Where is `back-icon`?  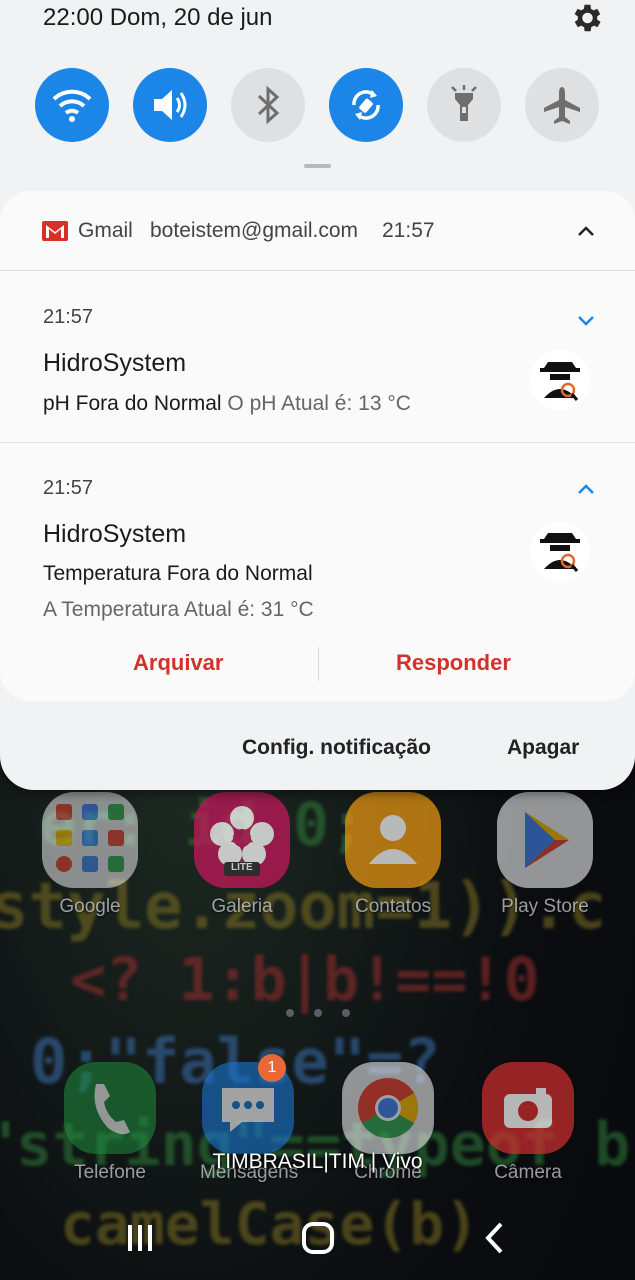 back-icon is located at coordinates (494, 1238).